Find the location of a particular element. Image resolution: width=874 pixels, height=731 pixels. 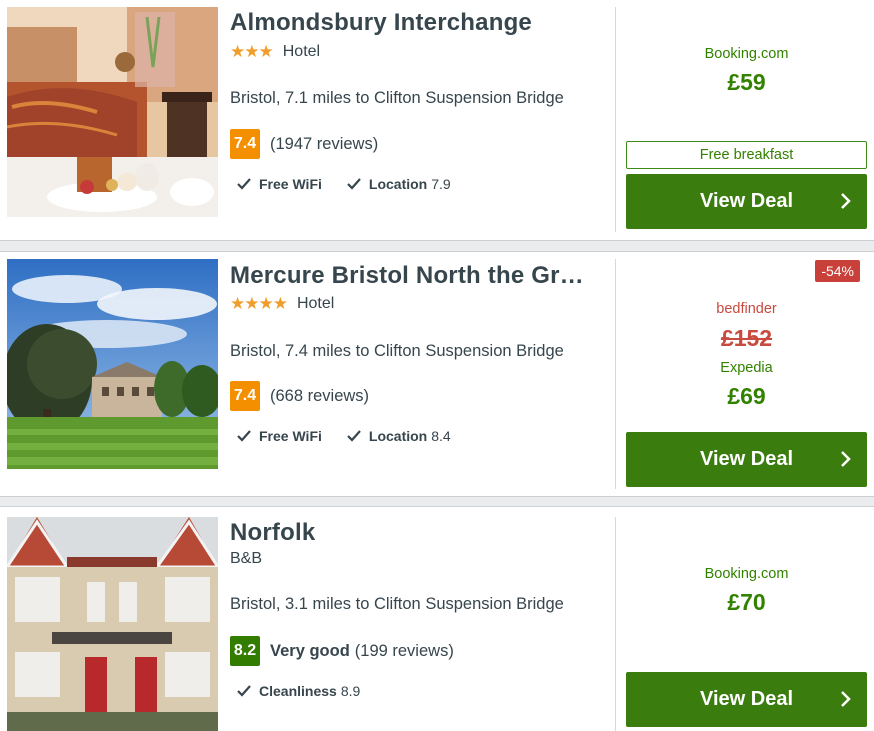

feature-list: Cleanliness 8.9 is located at coordinates (308, 691).